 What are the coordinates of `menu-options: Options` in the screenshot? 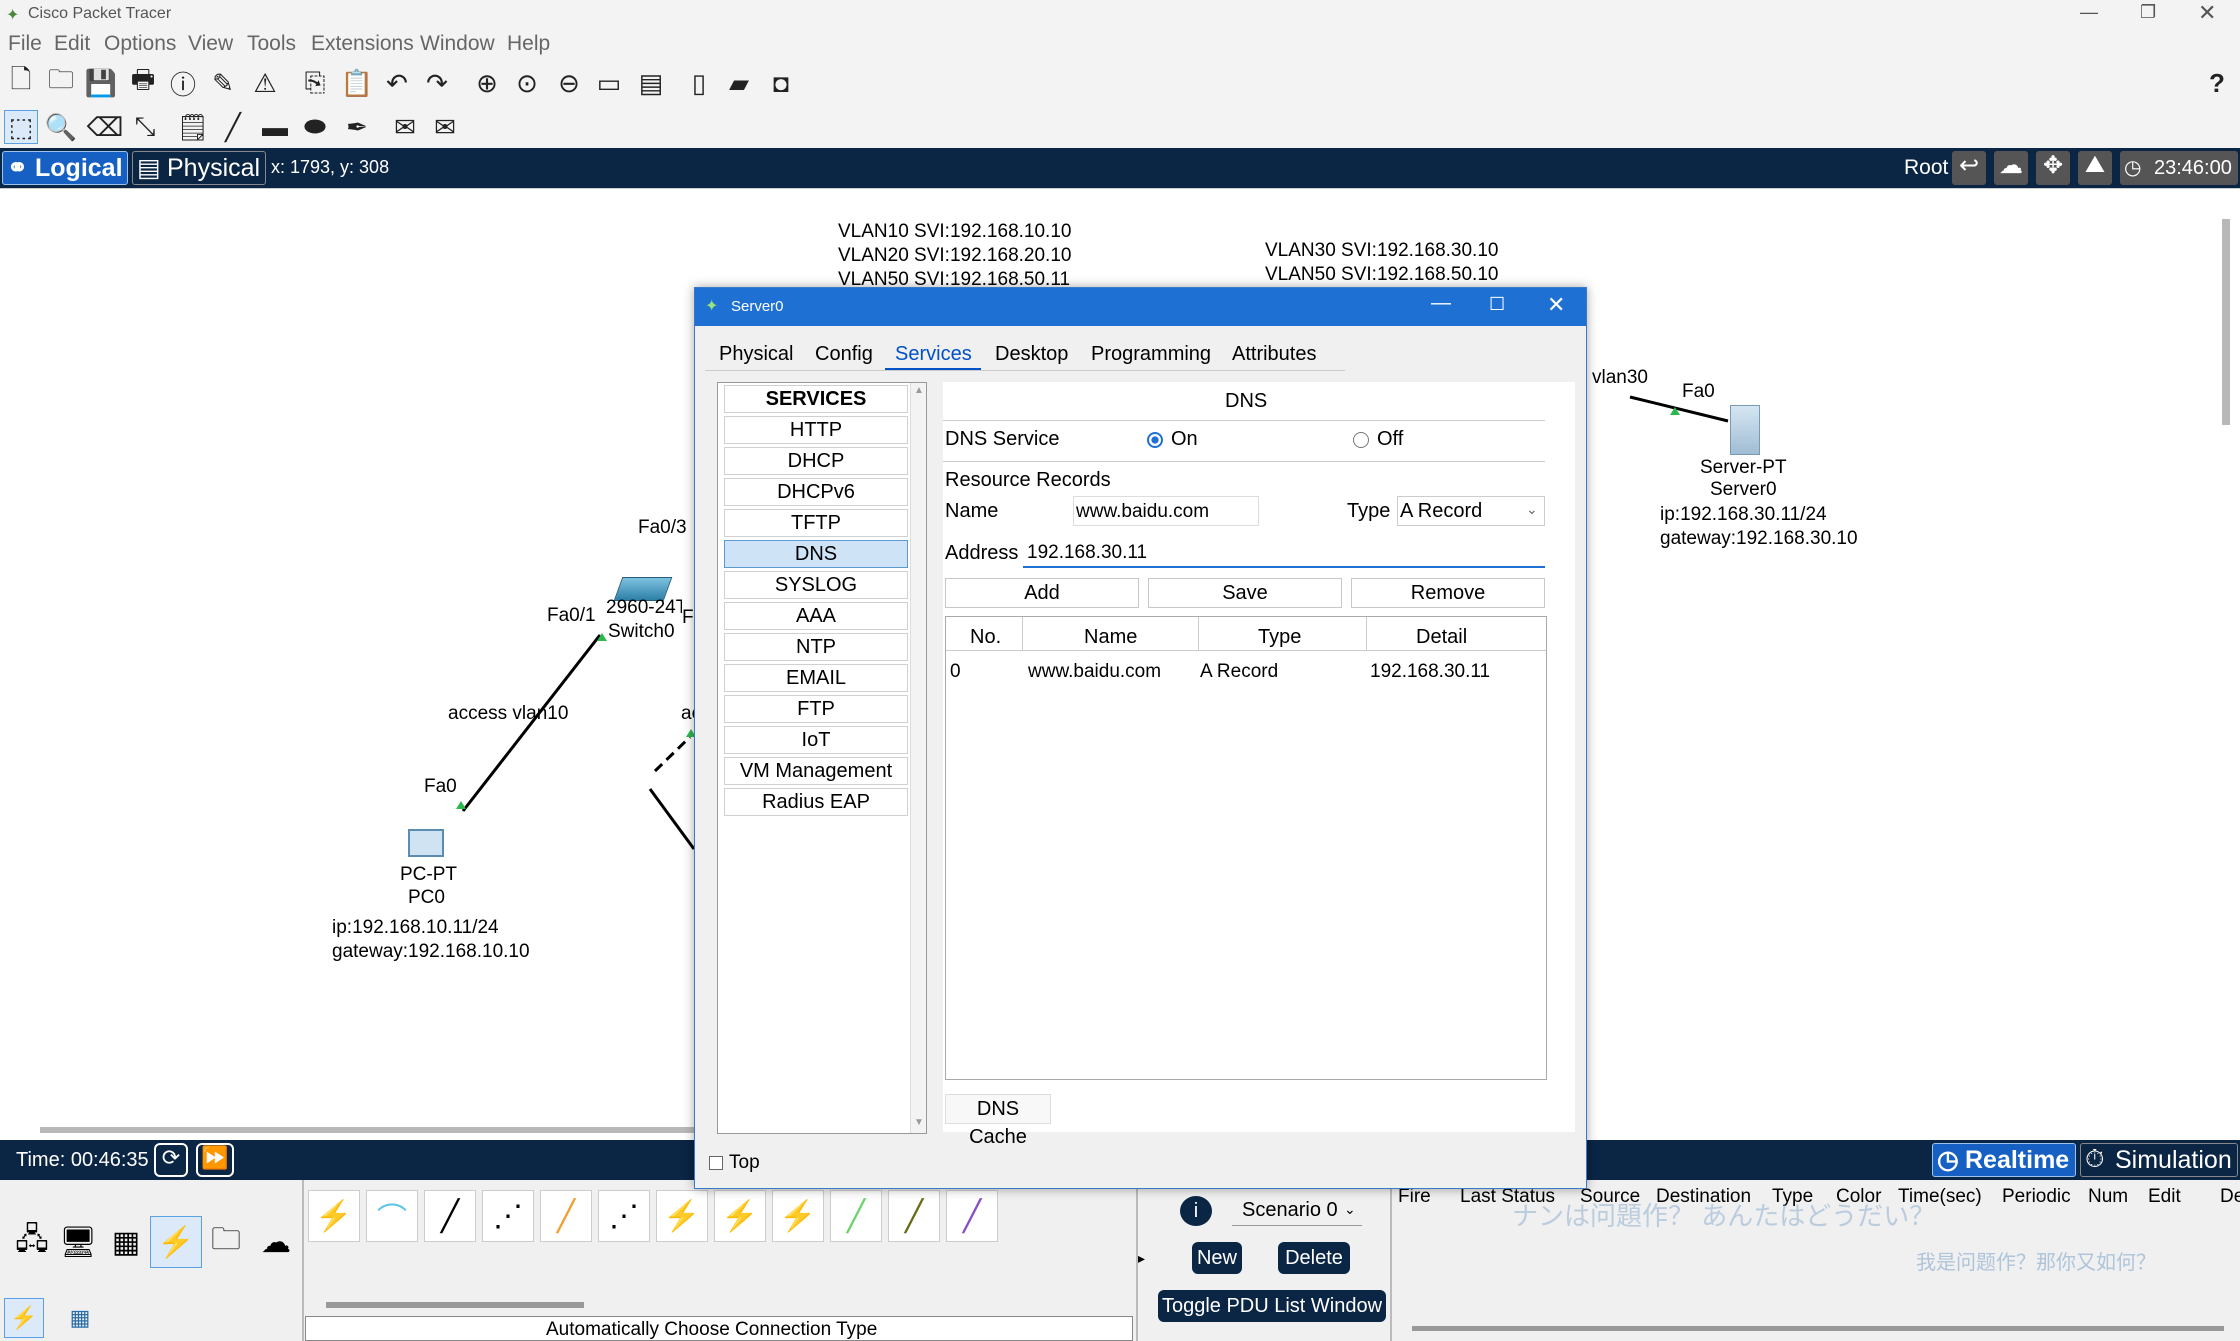 It's located at (140, 44).